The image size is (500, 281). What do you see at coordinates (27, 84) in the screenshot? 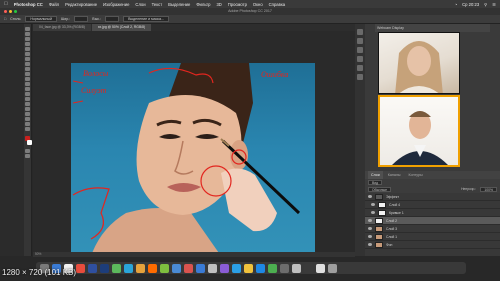
I see `gradient-tool-icon` at bounding box center [27, 84].